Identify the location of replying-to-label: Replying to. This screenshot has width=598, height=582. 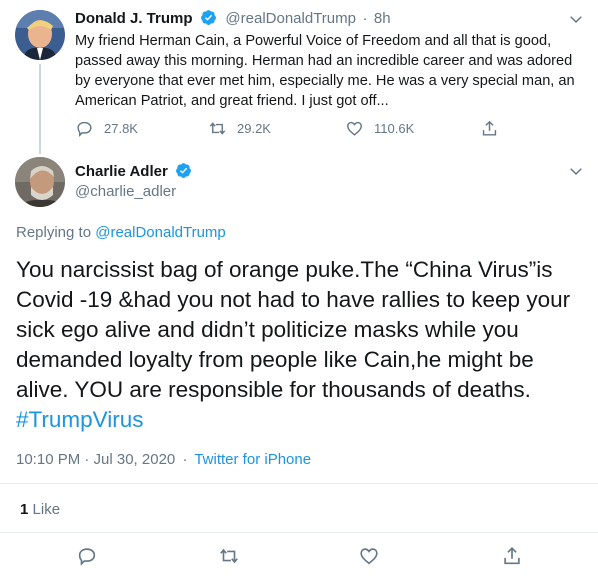
(54, 232).